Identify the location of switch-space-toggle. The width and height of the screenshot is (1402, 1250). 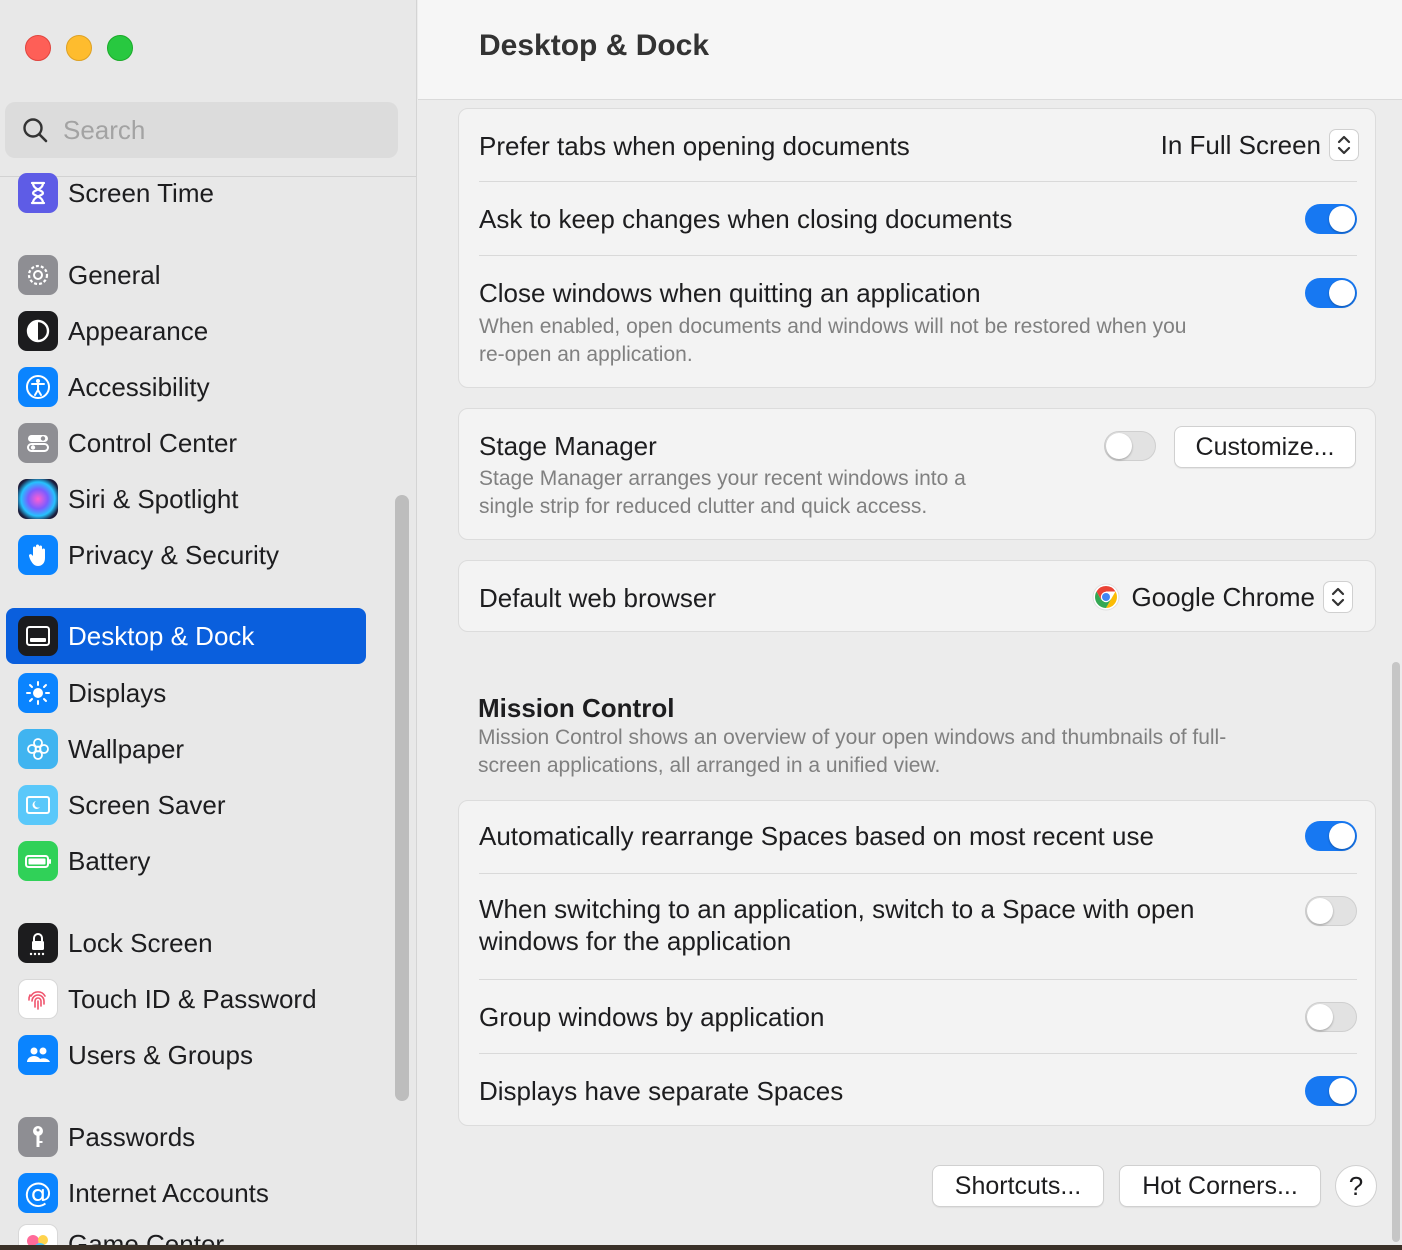
(1331, 911).